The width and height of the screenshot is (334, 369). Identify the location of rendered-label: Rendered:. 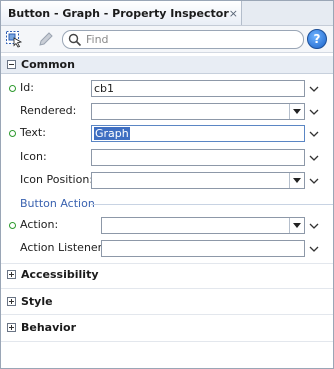
(48, 110).